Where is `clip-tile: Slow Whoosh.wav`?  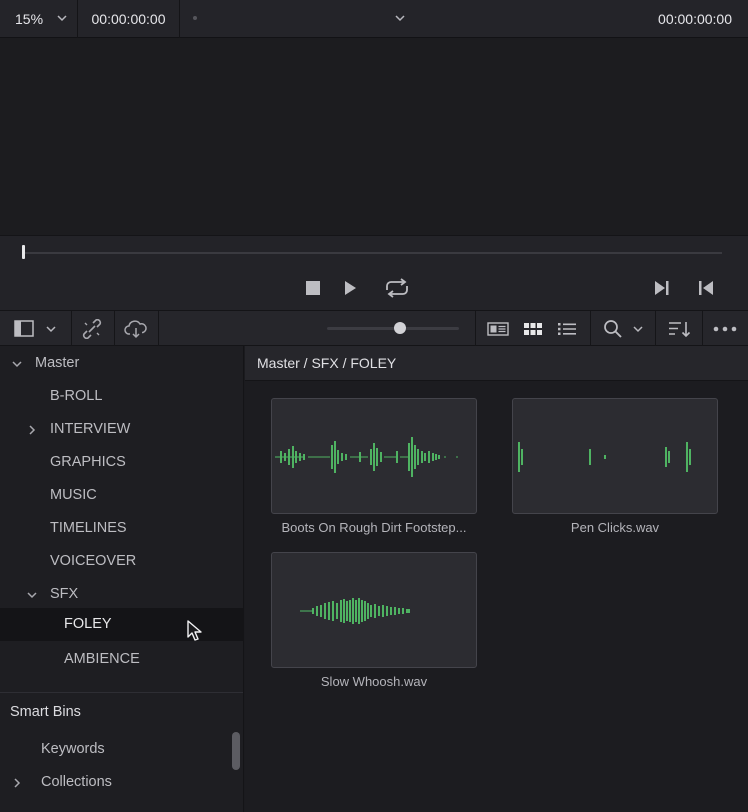
clip-tile: Slow Whoosh.wav is located at coordinates (374, 620).